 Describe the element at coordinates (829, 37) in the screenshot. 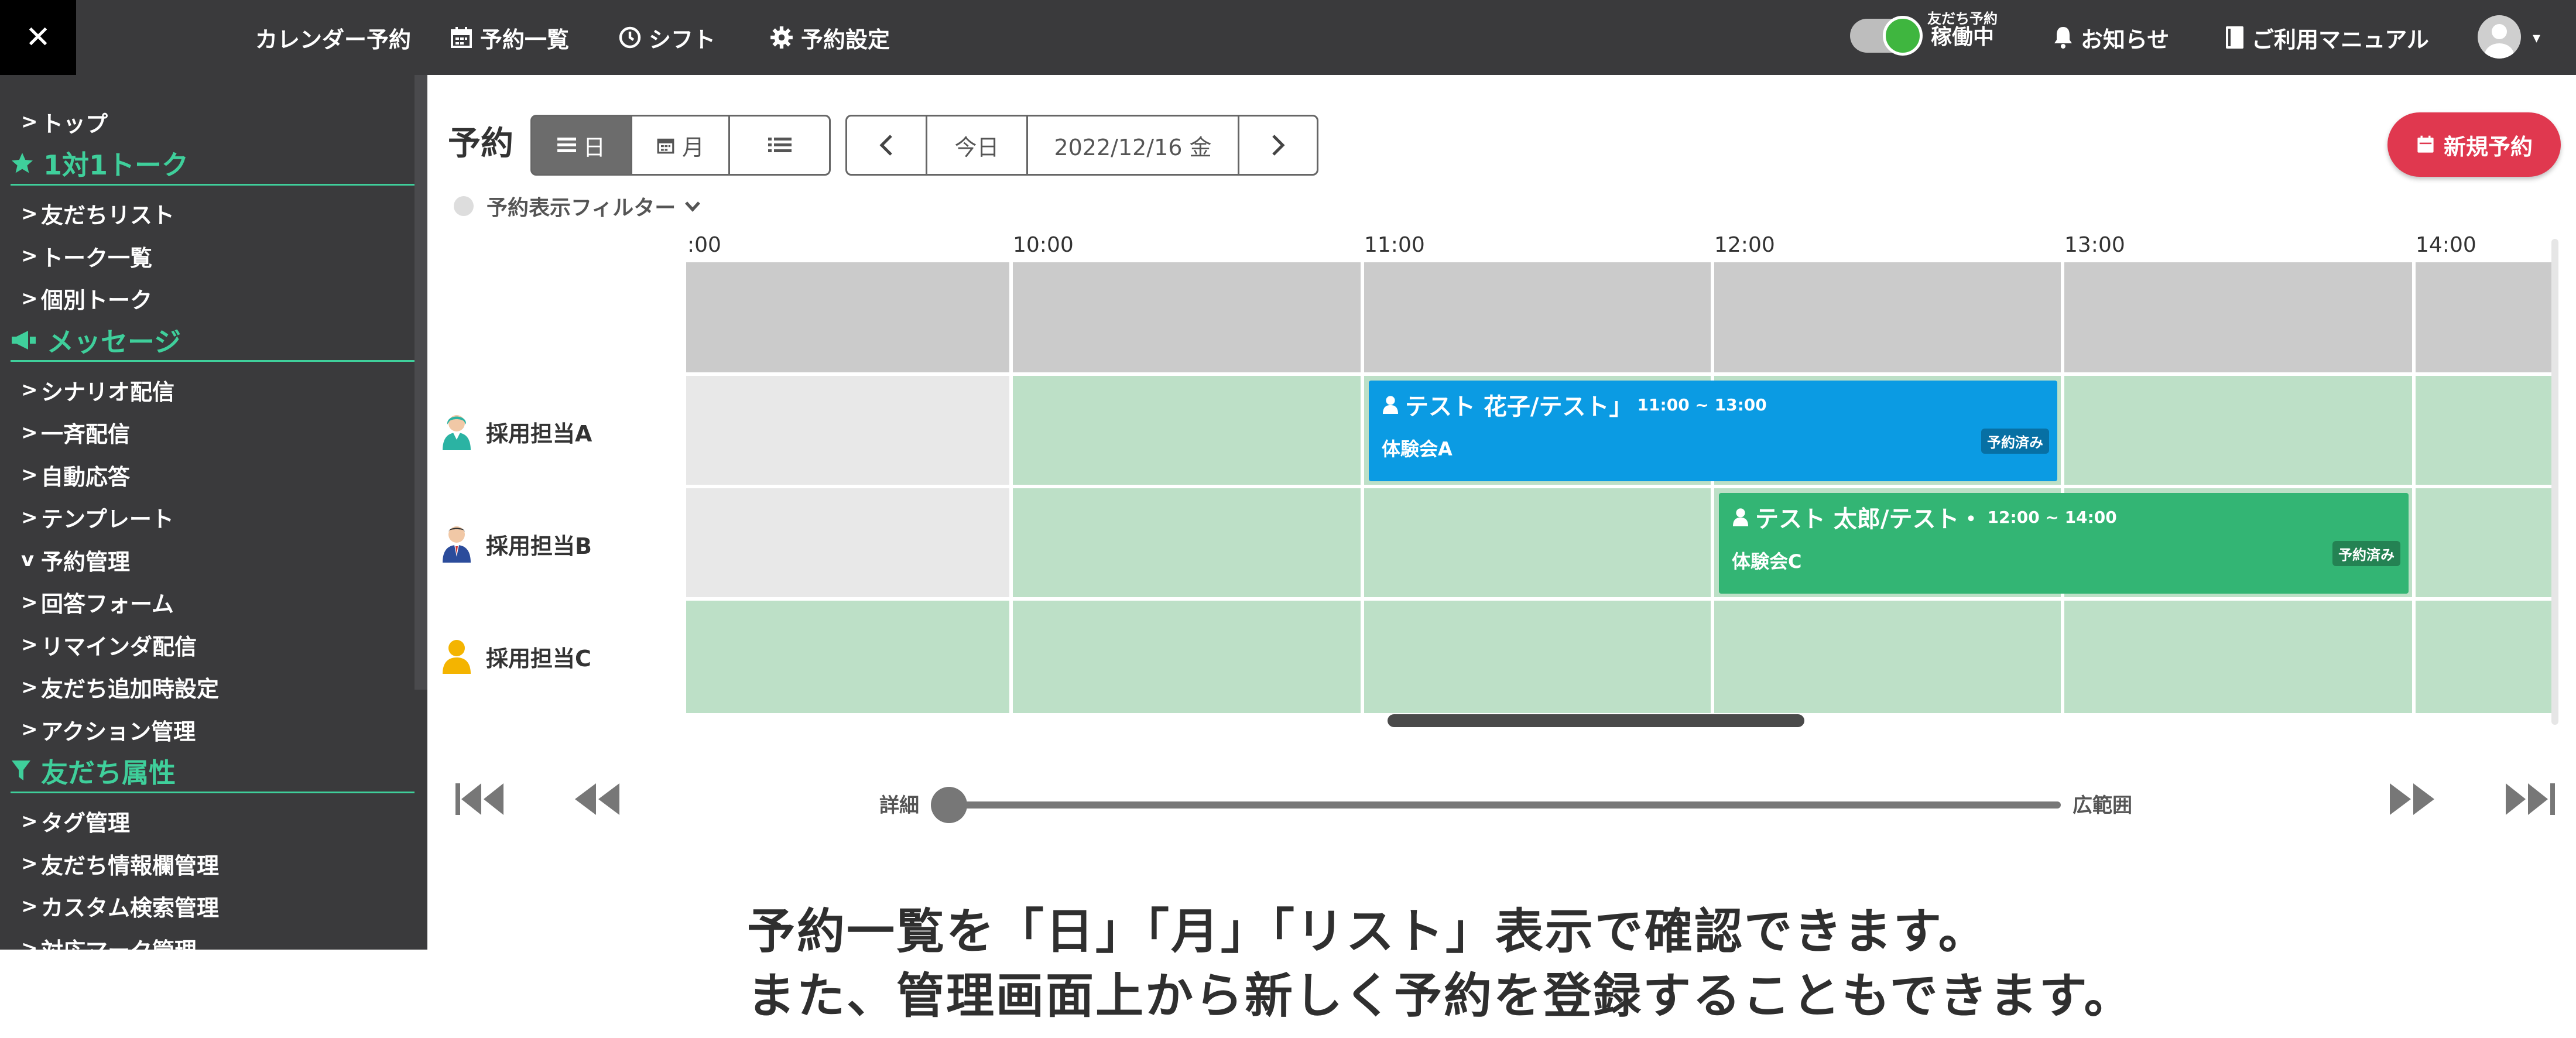

I see `nav-booking-settings: 予約設定` at that location.